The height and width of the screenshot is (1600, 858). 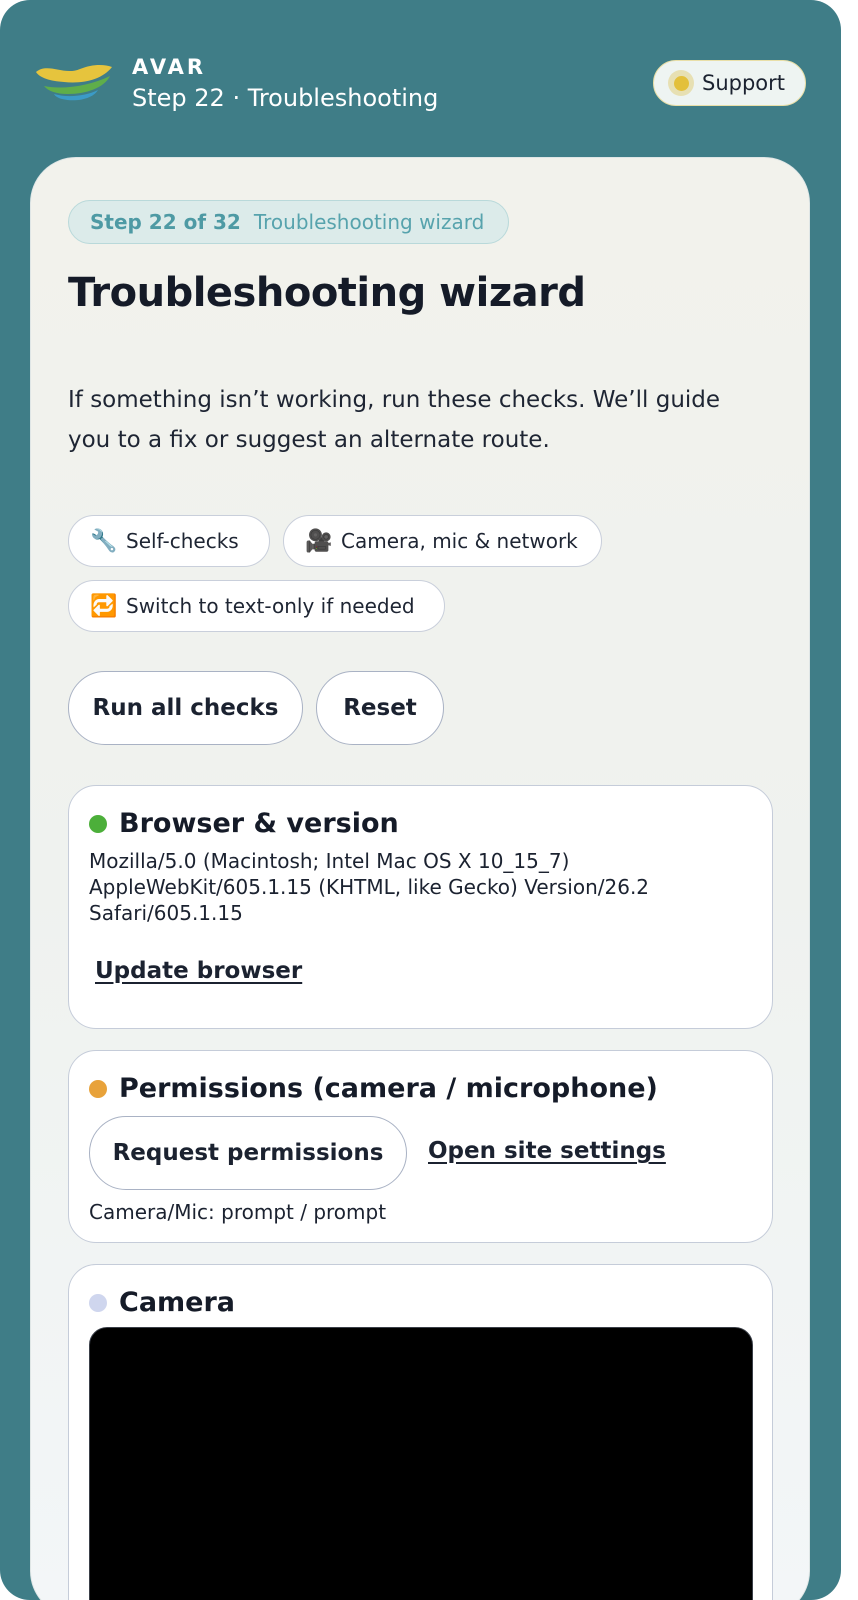 What do you see at coordinates (177, 1302) in the screenshot?
I see `section-title: Camera` at bounding box center [177, 1302].